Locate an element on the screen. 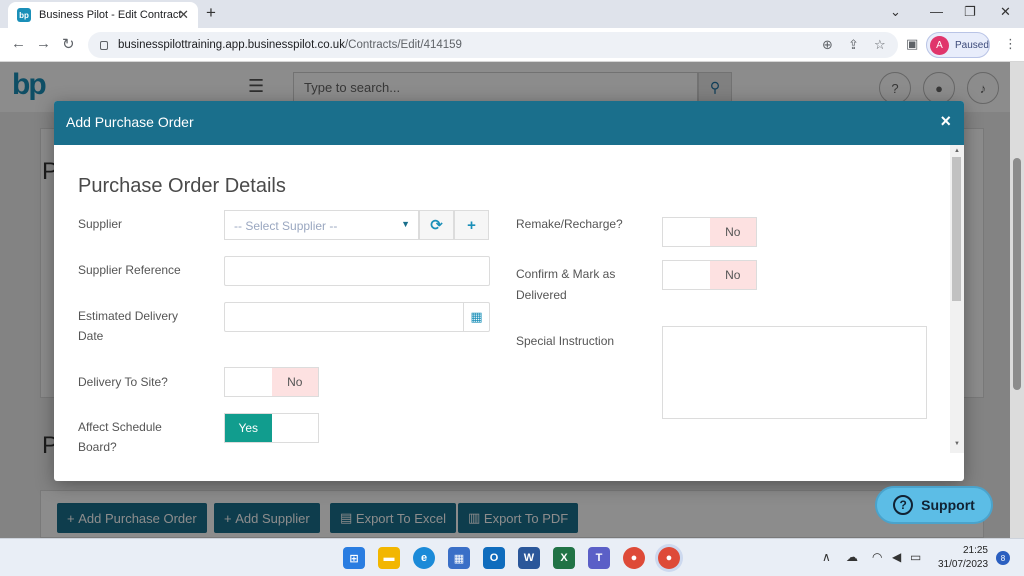 The width and height of the screenshot is (1024, 576). url-path: /Contracts/Edit/414159 is located at coordinates (403, 45).